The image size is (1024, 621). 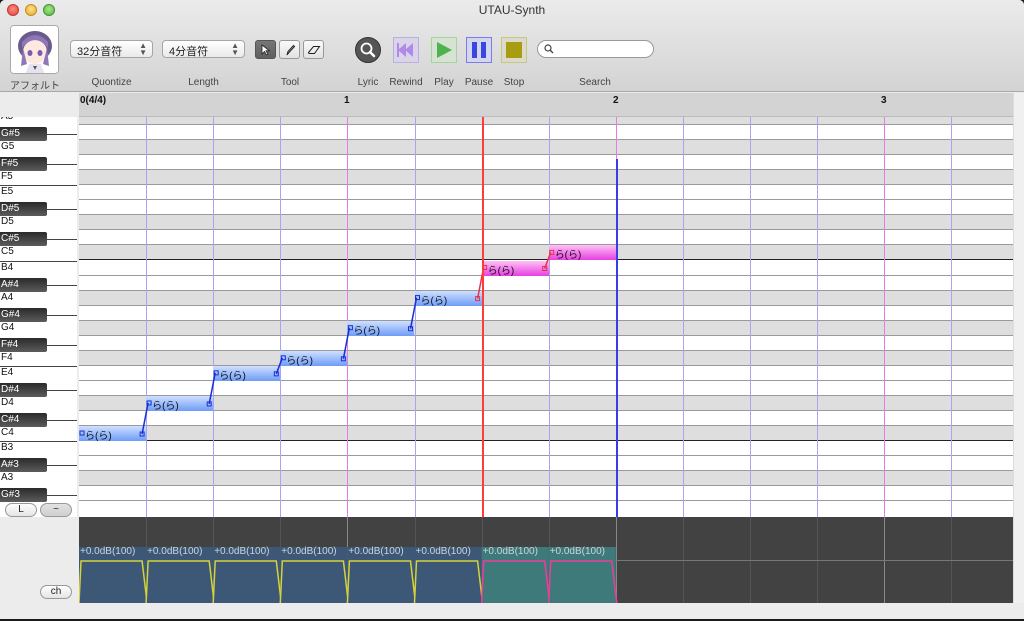 I want to click on piano-white-key: A5, so click(x=7, y=119).